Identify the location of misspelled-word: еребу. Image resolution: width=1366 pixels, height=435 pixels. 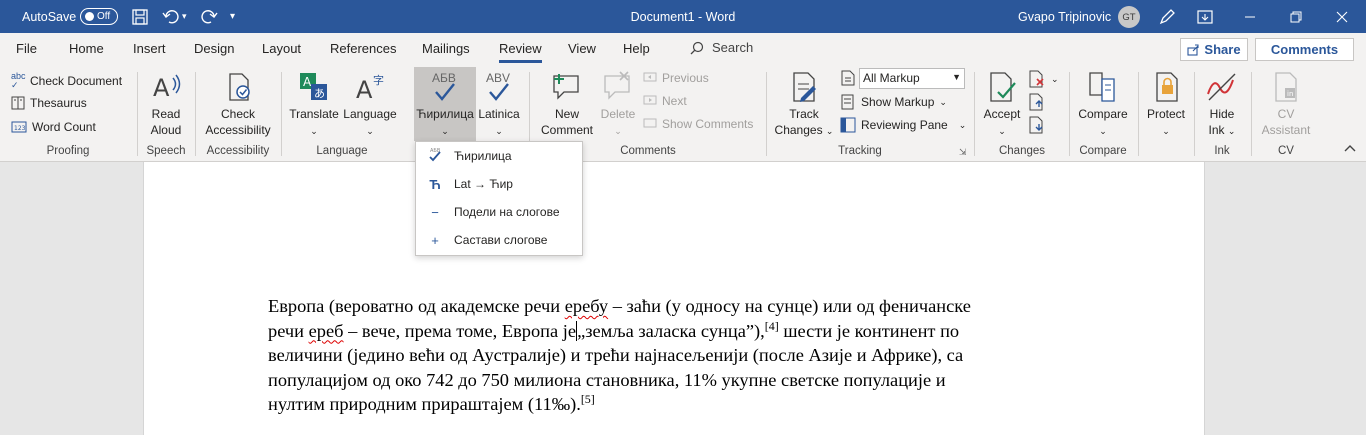
(586, 306).